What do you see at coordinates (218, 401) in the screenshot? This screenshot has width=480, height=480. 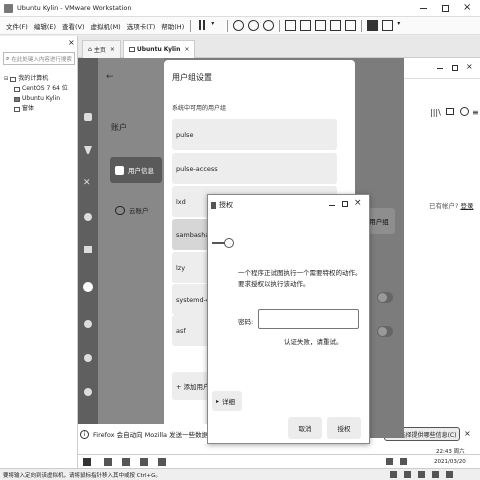 I see `expand-icon: ▸` at bounding box center [218, 401].